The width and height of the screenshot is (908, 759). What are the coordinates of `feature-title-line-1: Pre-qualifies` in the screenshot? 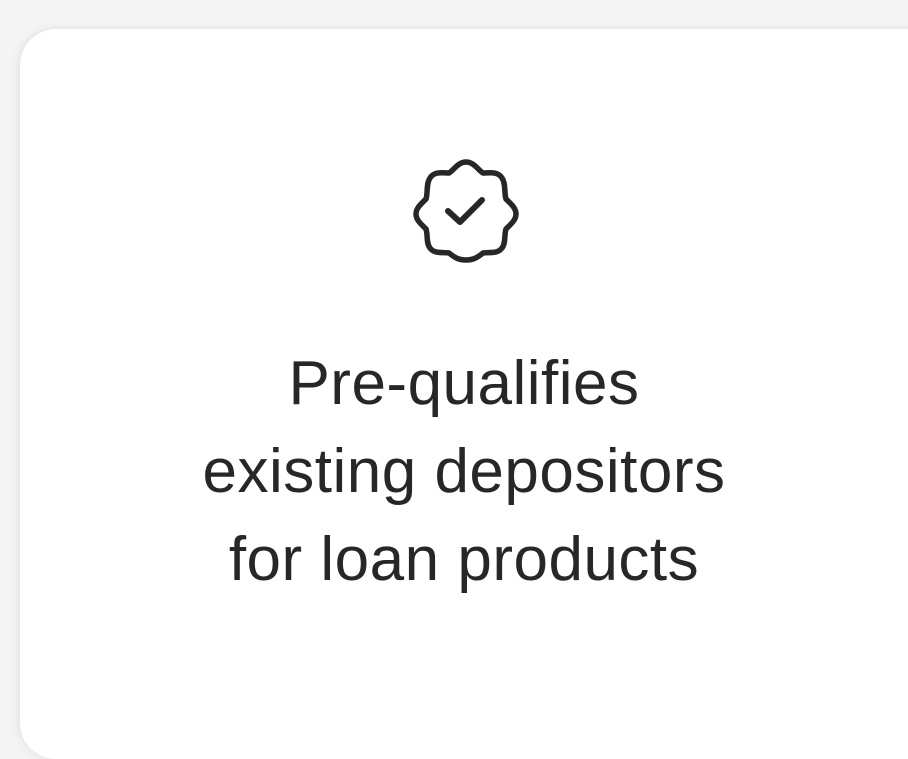 It's located at (464, 383).